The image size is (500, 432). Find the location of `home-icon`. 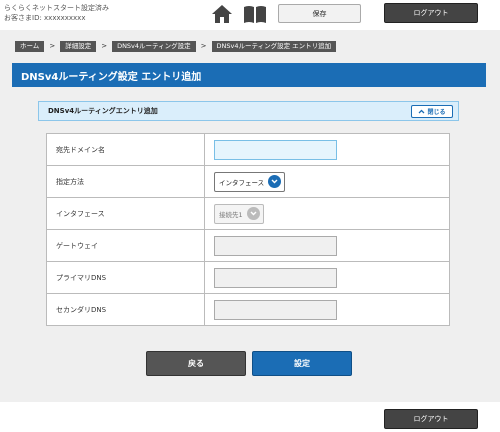

home-icon is located at coordinates (222, 14).